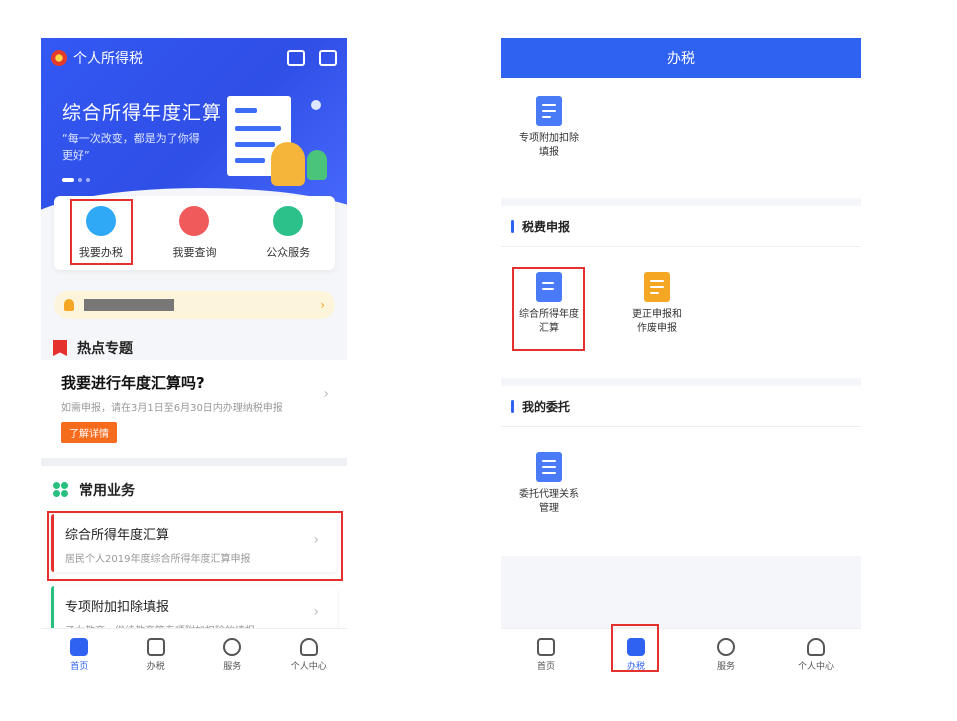 The image size is (957, 721). What do you see at coordinates (549, 484) in the screenshot?
I see `service-delegation-management: 委托代理关系 管理` at bounding box center [549, 484].